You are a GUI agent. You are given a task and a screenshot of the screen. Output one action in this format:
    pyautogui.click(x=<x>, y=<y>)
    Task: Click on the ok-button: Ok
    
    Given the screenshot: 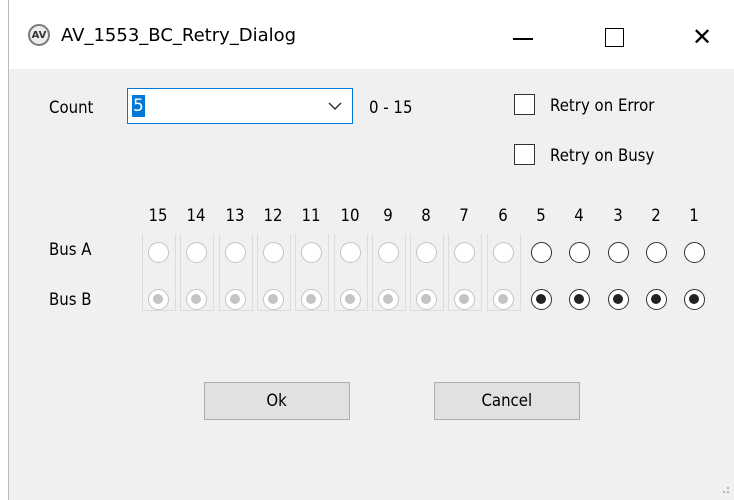 What is the action you would take?
    pyautogui.click(x=277, y=401)
    